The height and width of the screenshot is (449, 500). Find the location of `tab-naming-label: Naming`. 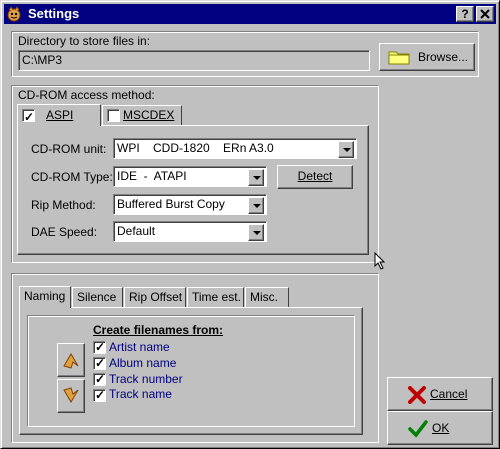

tab-naming-label: Naming is located at coordinates (45, 296).